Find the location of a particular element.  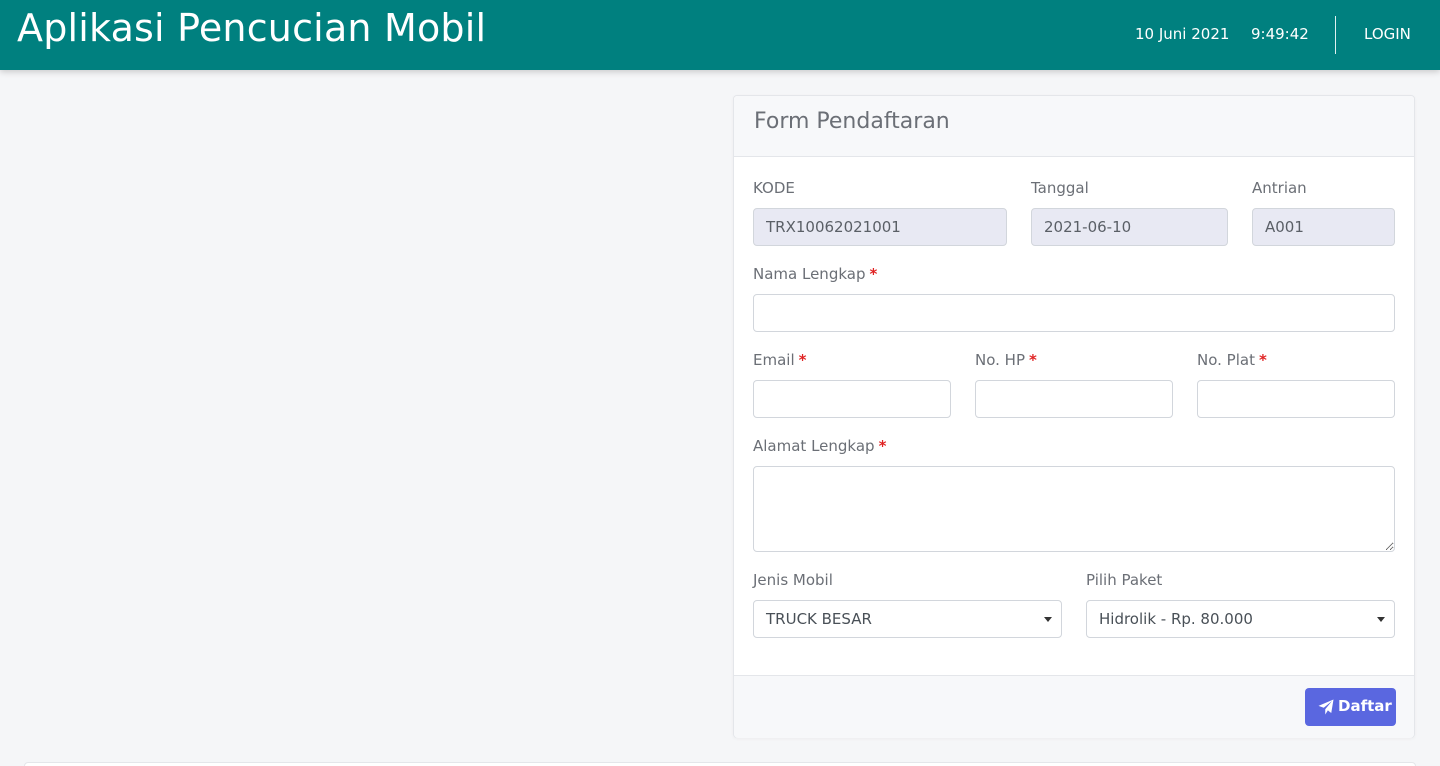

hp-input is located at coordinates (1074, 399).